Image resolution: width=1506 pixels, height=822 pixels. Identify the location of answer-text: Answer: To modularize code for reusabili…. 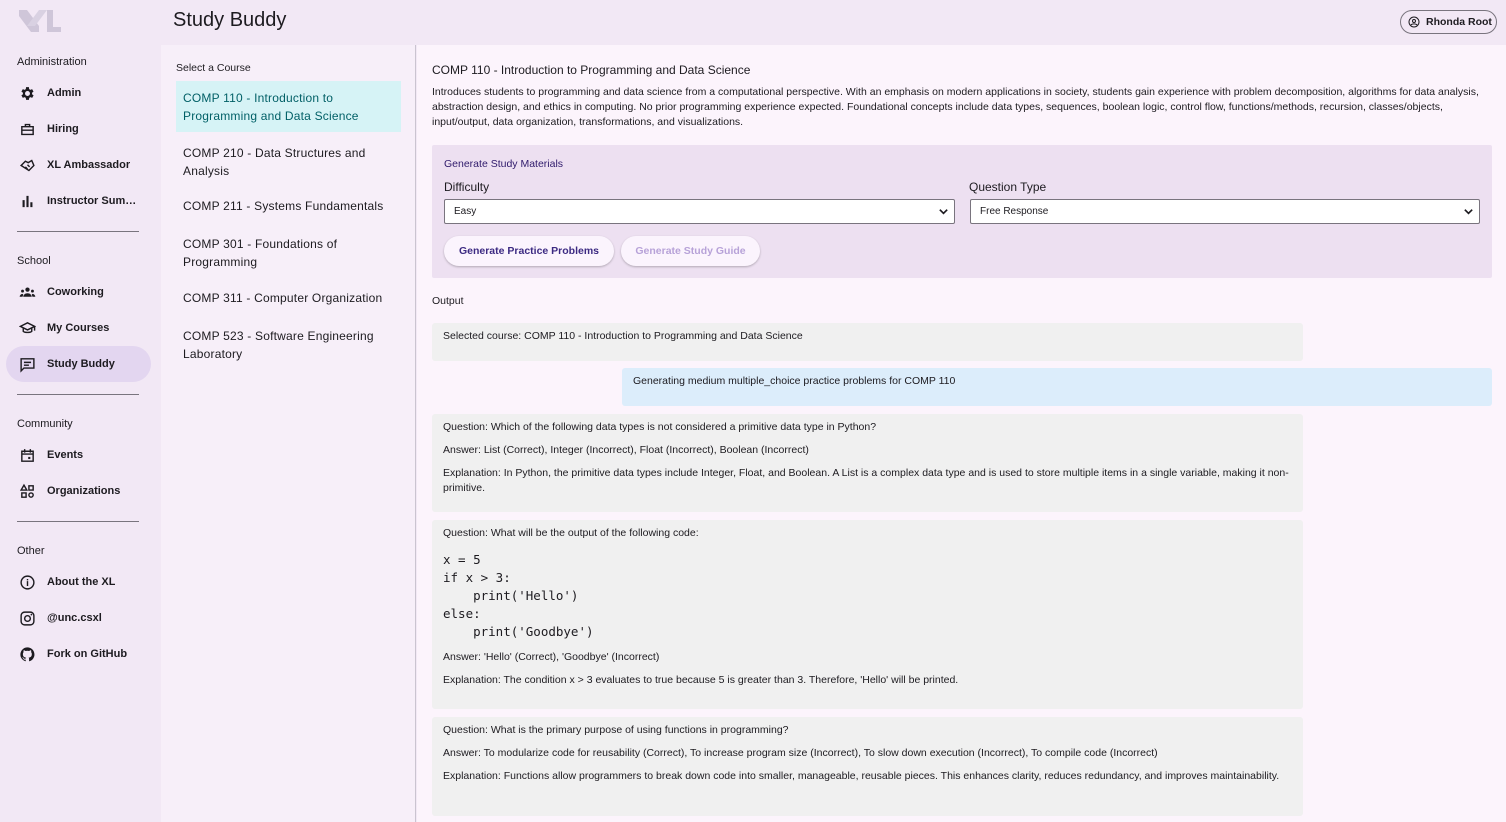
(800, 753).